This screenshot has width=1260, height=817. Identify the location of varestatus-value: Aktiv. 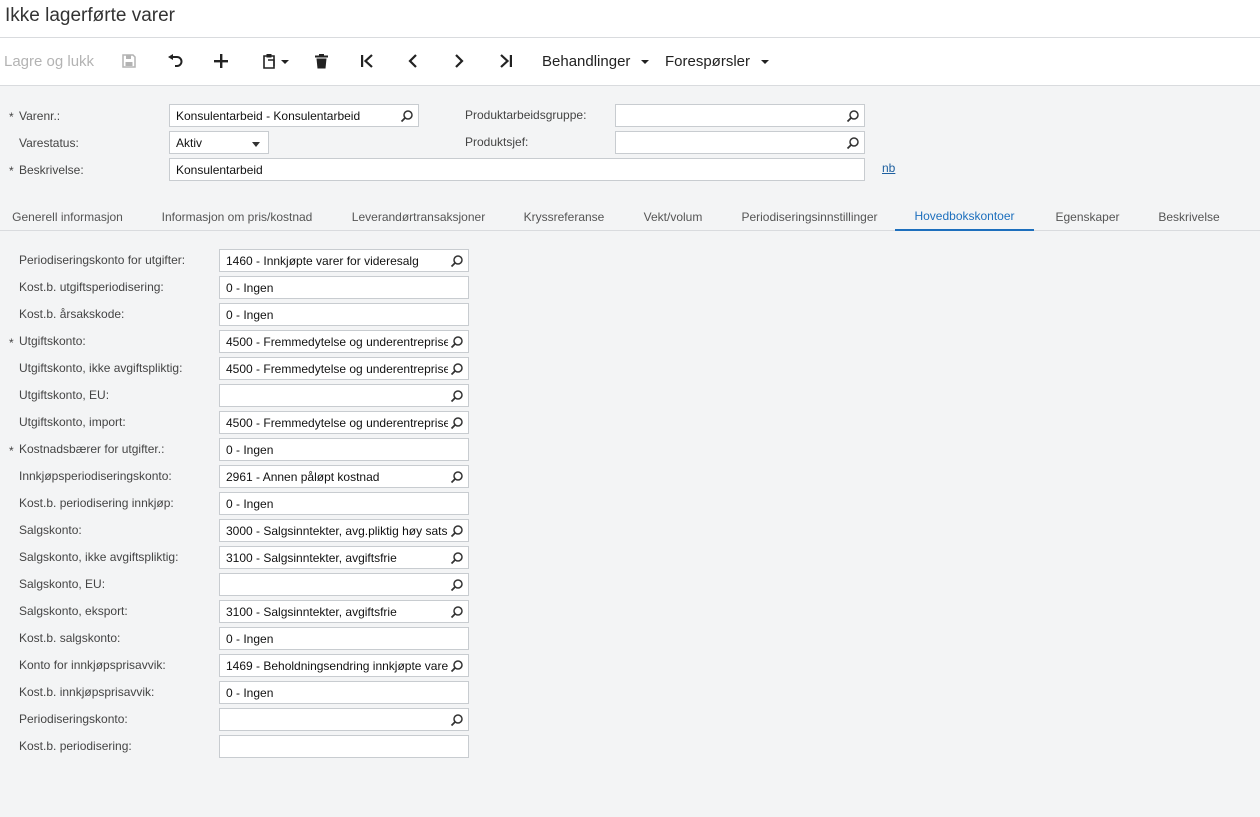
(189, 142).